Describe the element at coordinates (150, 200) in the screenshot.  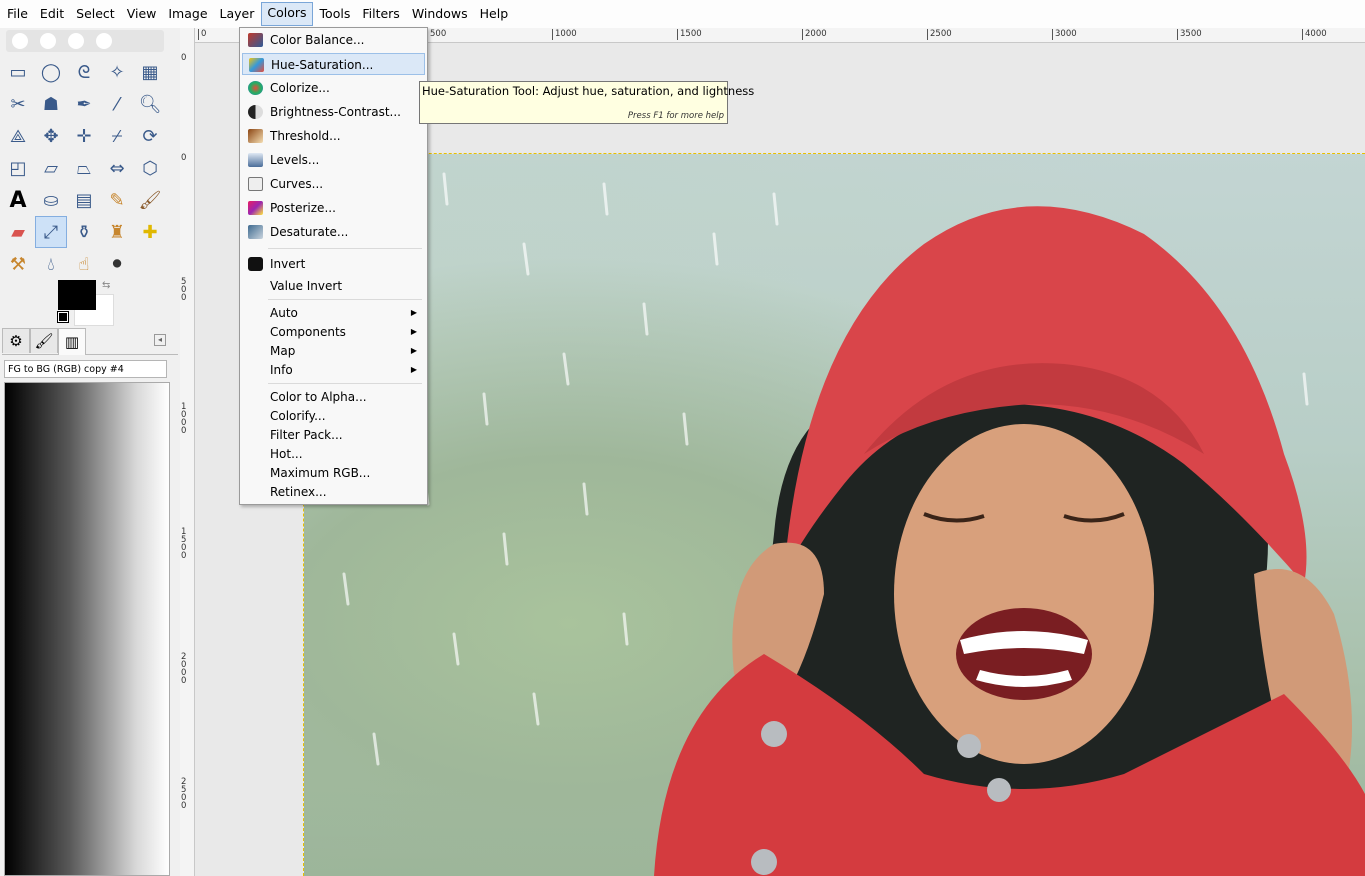
I see `paintbrush-icon: 🖌︎` at that location.